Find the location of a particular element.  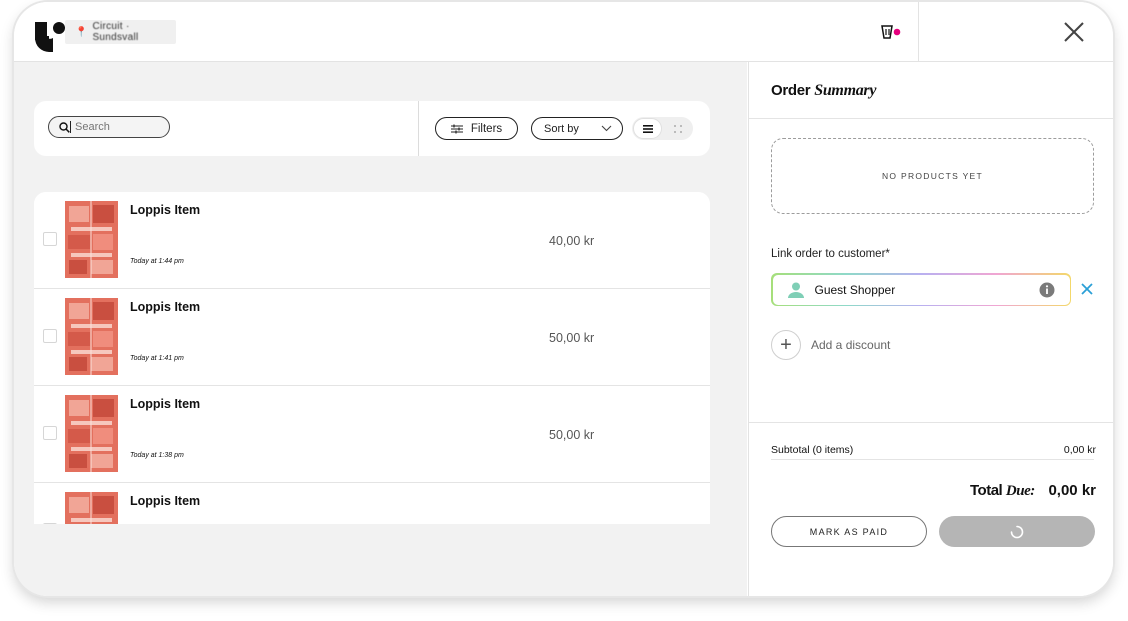

top-bar-divider is located at coordinates (918, 31).